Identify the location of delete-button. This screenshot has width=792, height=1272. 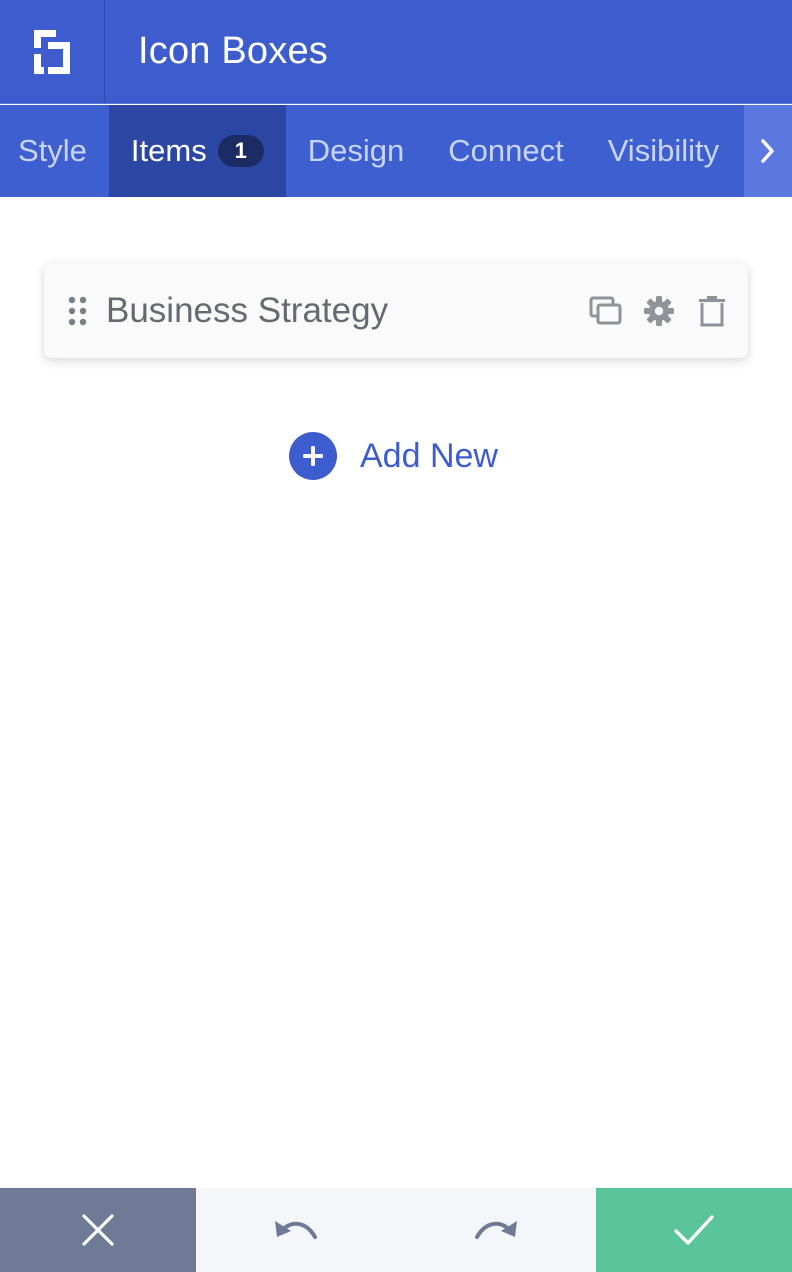
(712, 311).